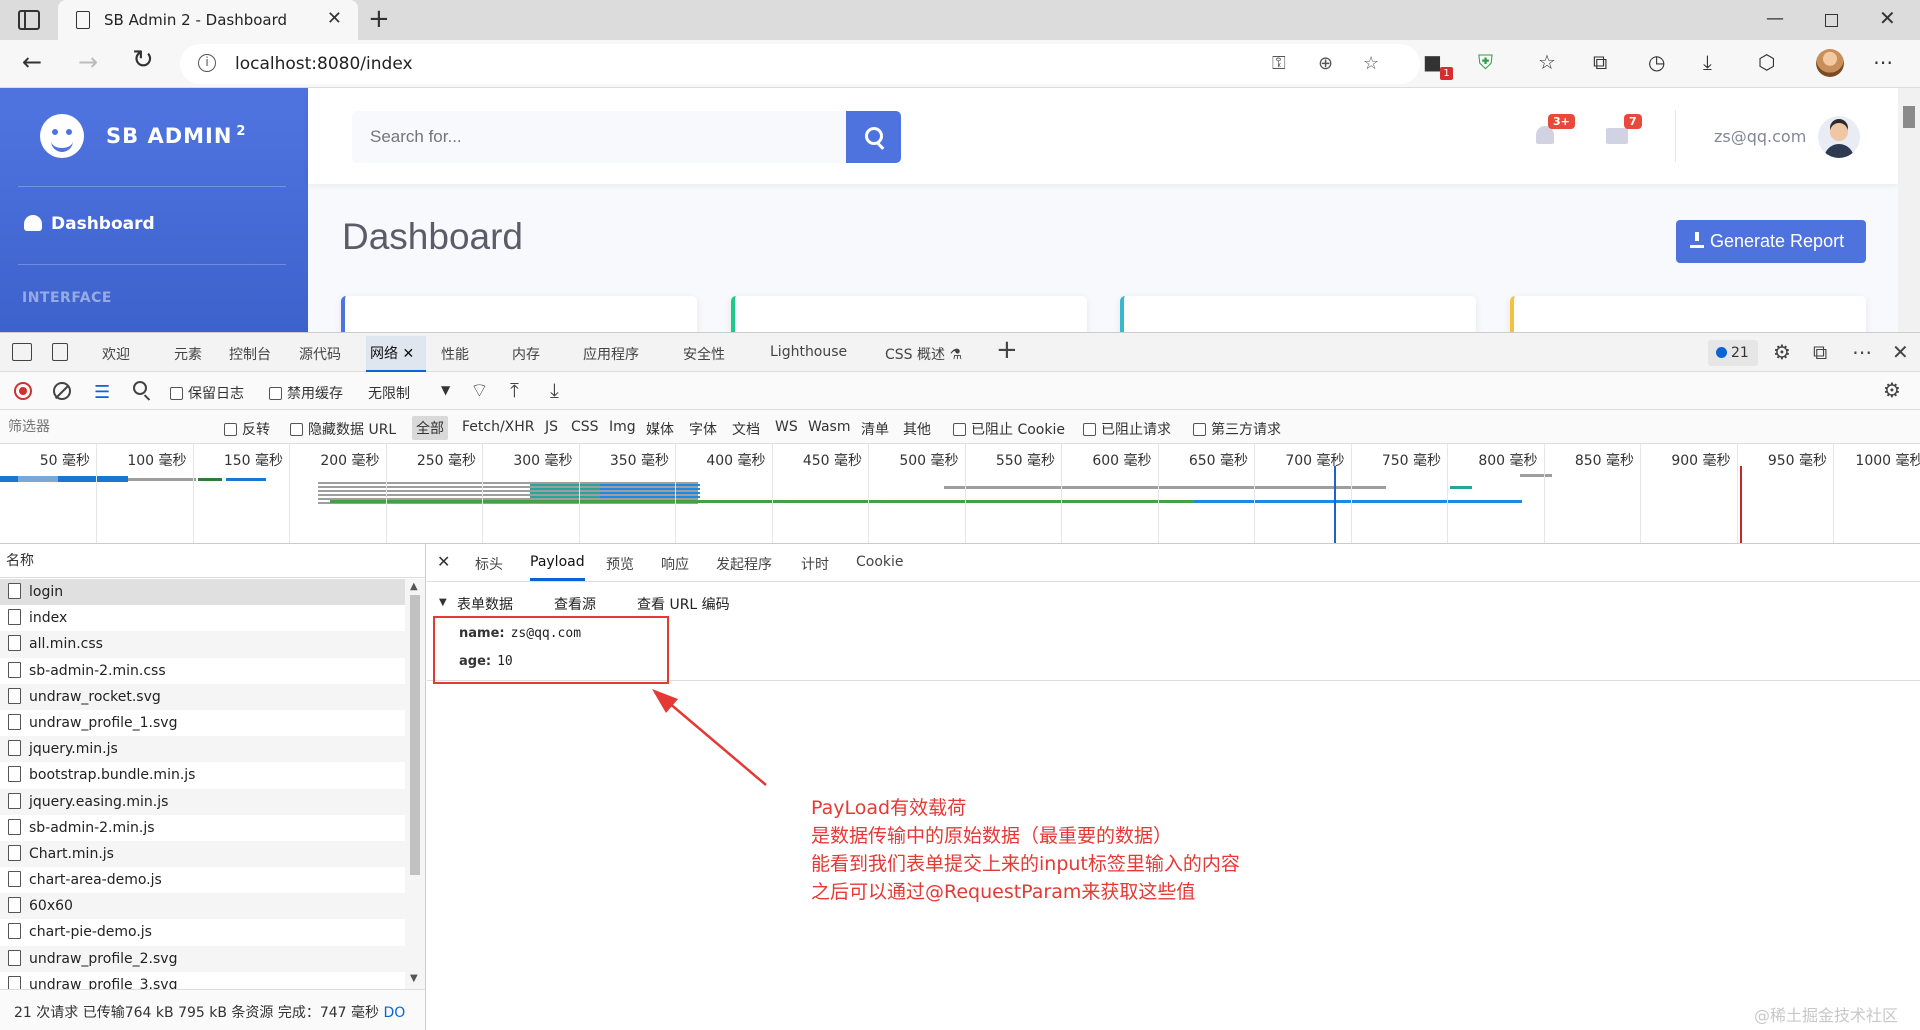 This screenshot has width=1920, height=1030. I want to click on envelope-icon, so click(1617, 136).